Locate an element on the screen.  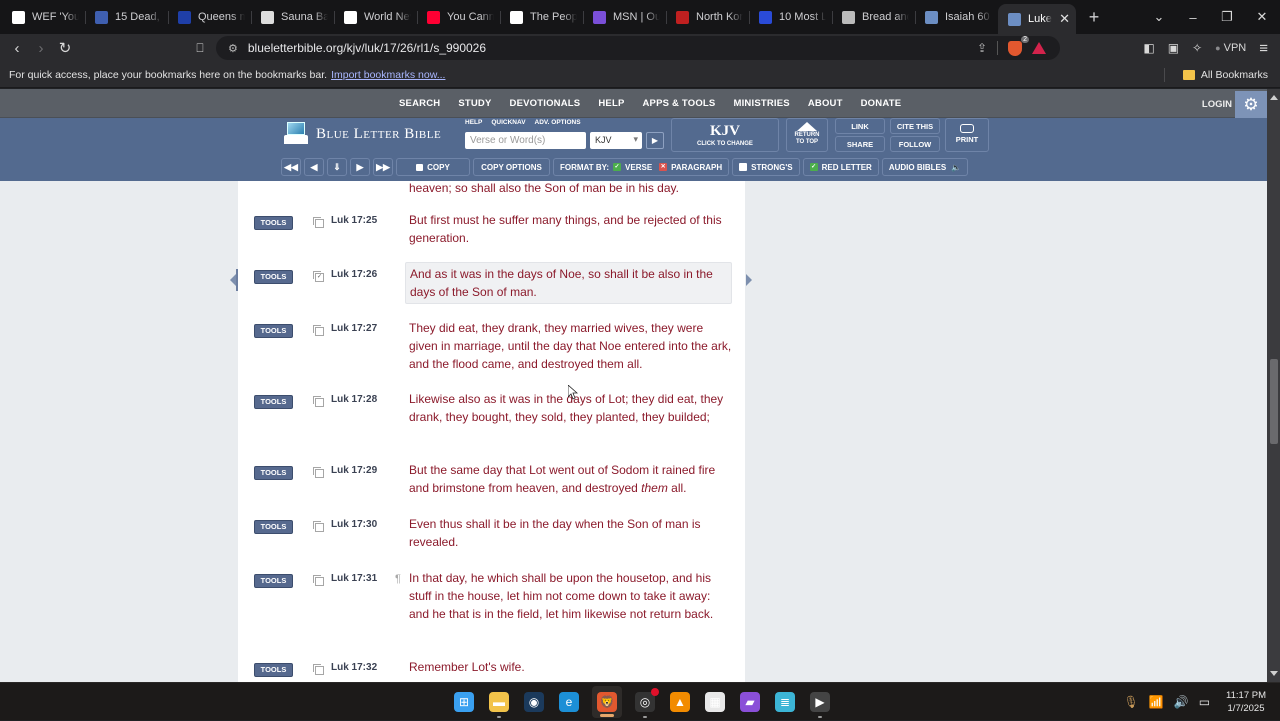
print-button: PRINT is located at coordinates (967, 135).